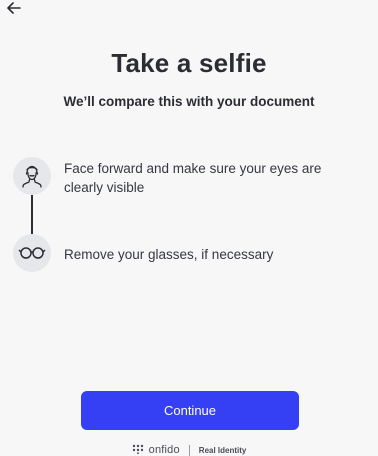  Describe the element at coordinates (190, 410) in the screenshot. I see `continue-button: Continue` at that location.